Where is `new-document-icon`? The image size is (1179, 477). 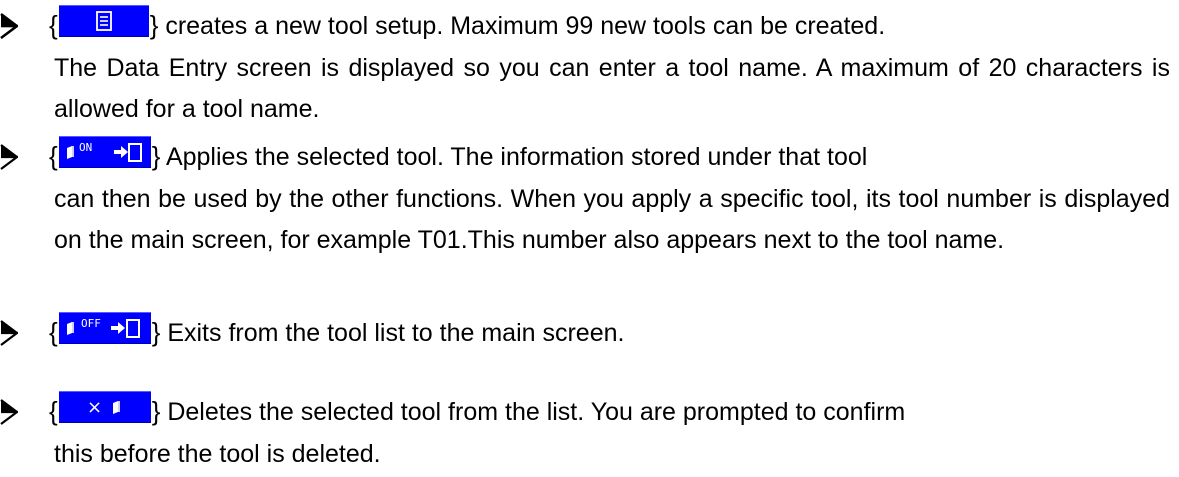 new-document-icon is located at coordinates (103, 21).